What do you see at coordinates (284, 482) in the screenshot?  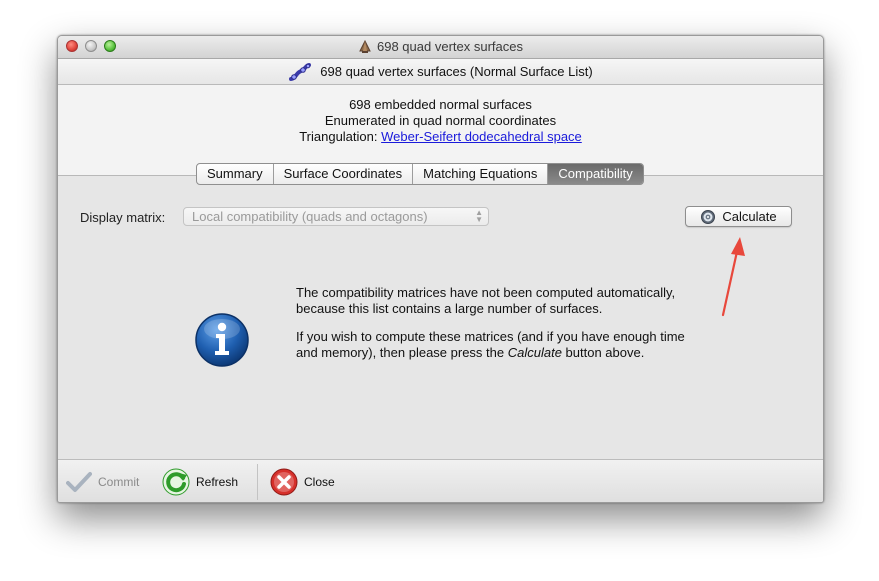 I see `close-icon` at bounding box center [284, 482].